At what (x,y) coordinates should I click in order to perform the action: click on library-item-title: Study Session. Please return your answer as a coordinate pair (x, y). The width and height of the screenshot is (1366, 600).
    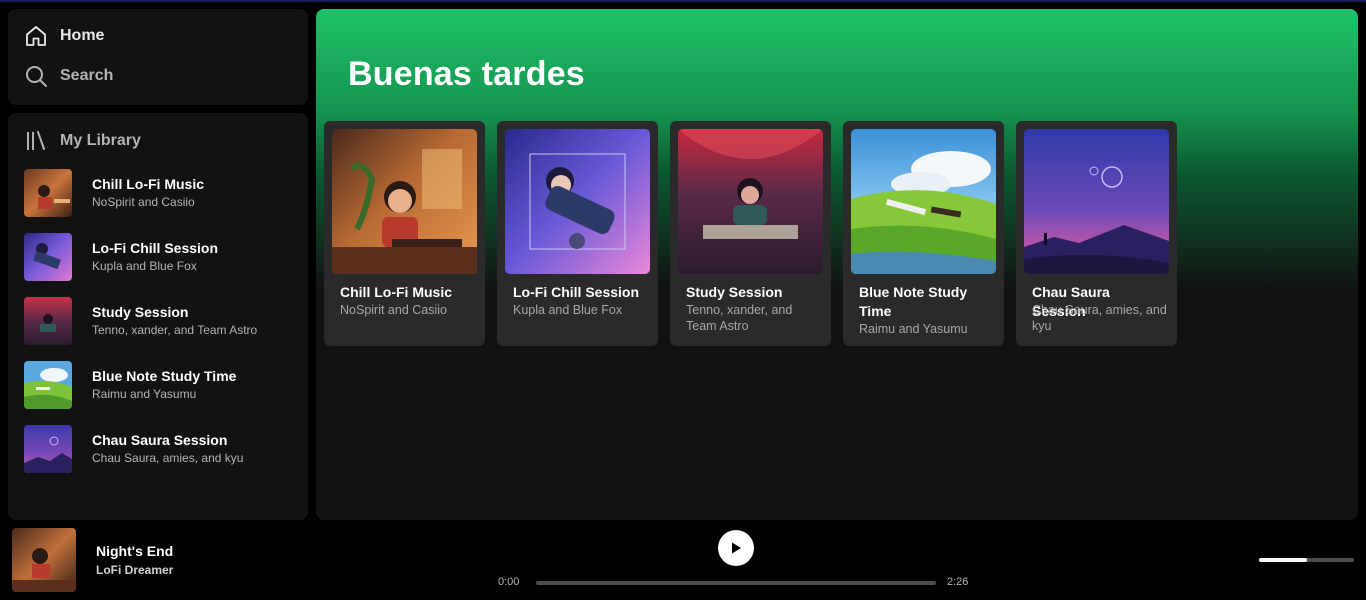
    Looking at the image, I should click on (140, 312).